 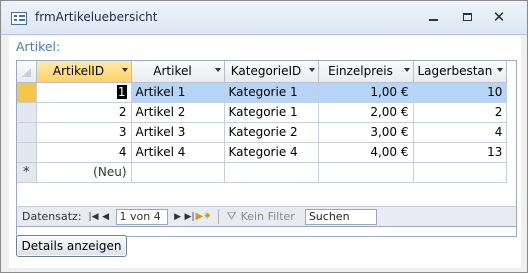 What do you see at coordinates (19, 18) in the screenshot?
I see `form-icon` at bounding box center [19, 18].